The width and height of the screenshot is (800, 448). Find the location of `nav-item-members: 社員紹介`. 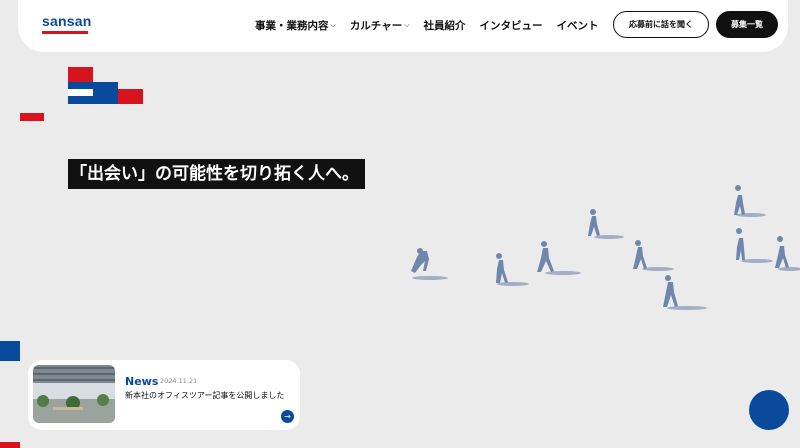

nav-item-members: 社員紹介 is located at coordinates (445, 25).